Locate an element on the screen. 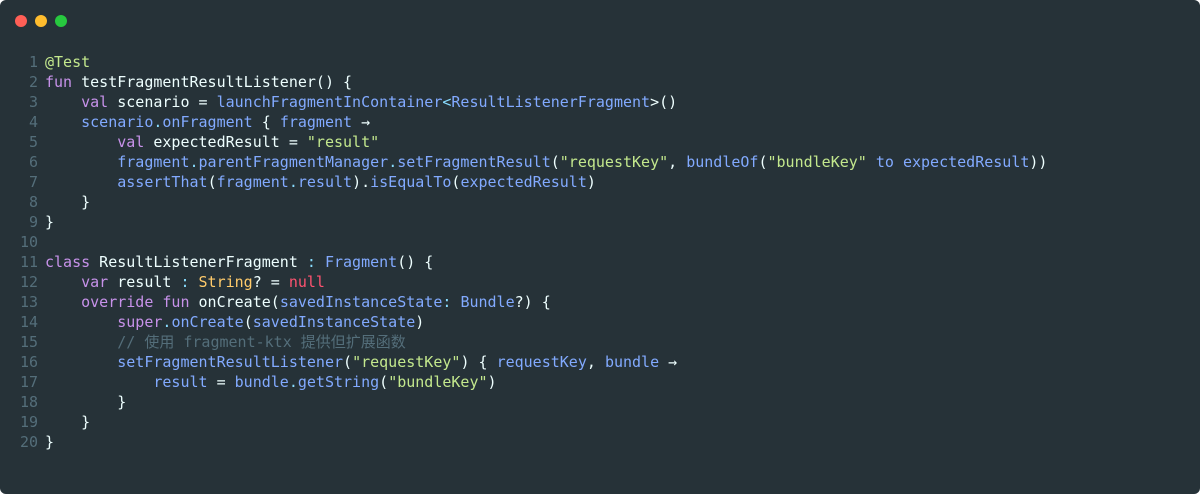  code-token: result is located at coordinates (180, 382).